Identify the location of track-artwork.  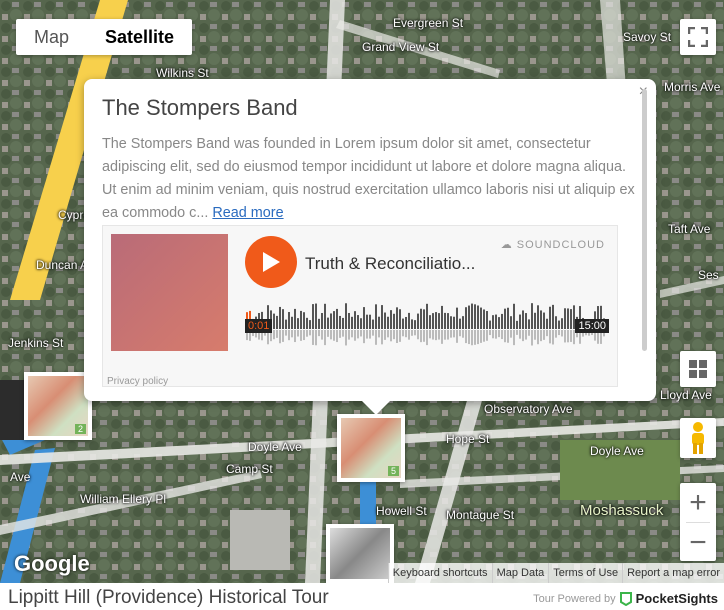
(169, 292).